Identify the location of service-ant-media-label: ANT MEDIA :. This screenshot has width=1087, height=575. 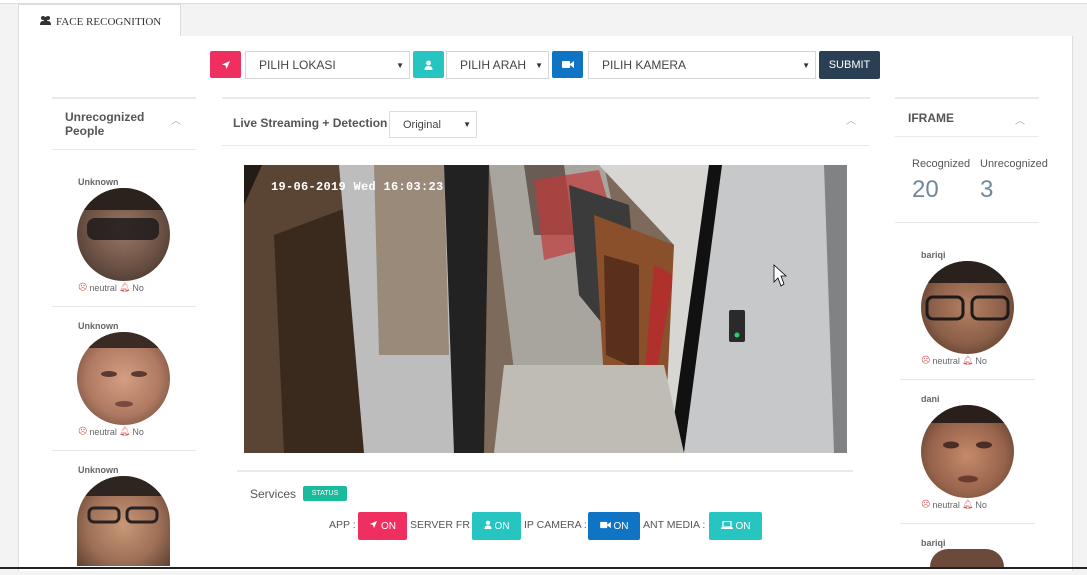
(674, 525).